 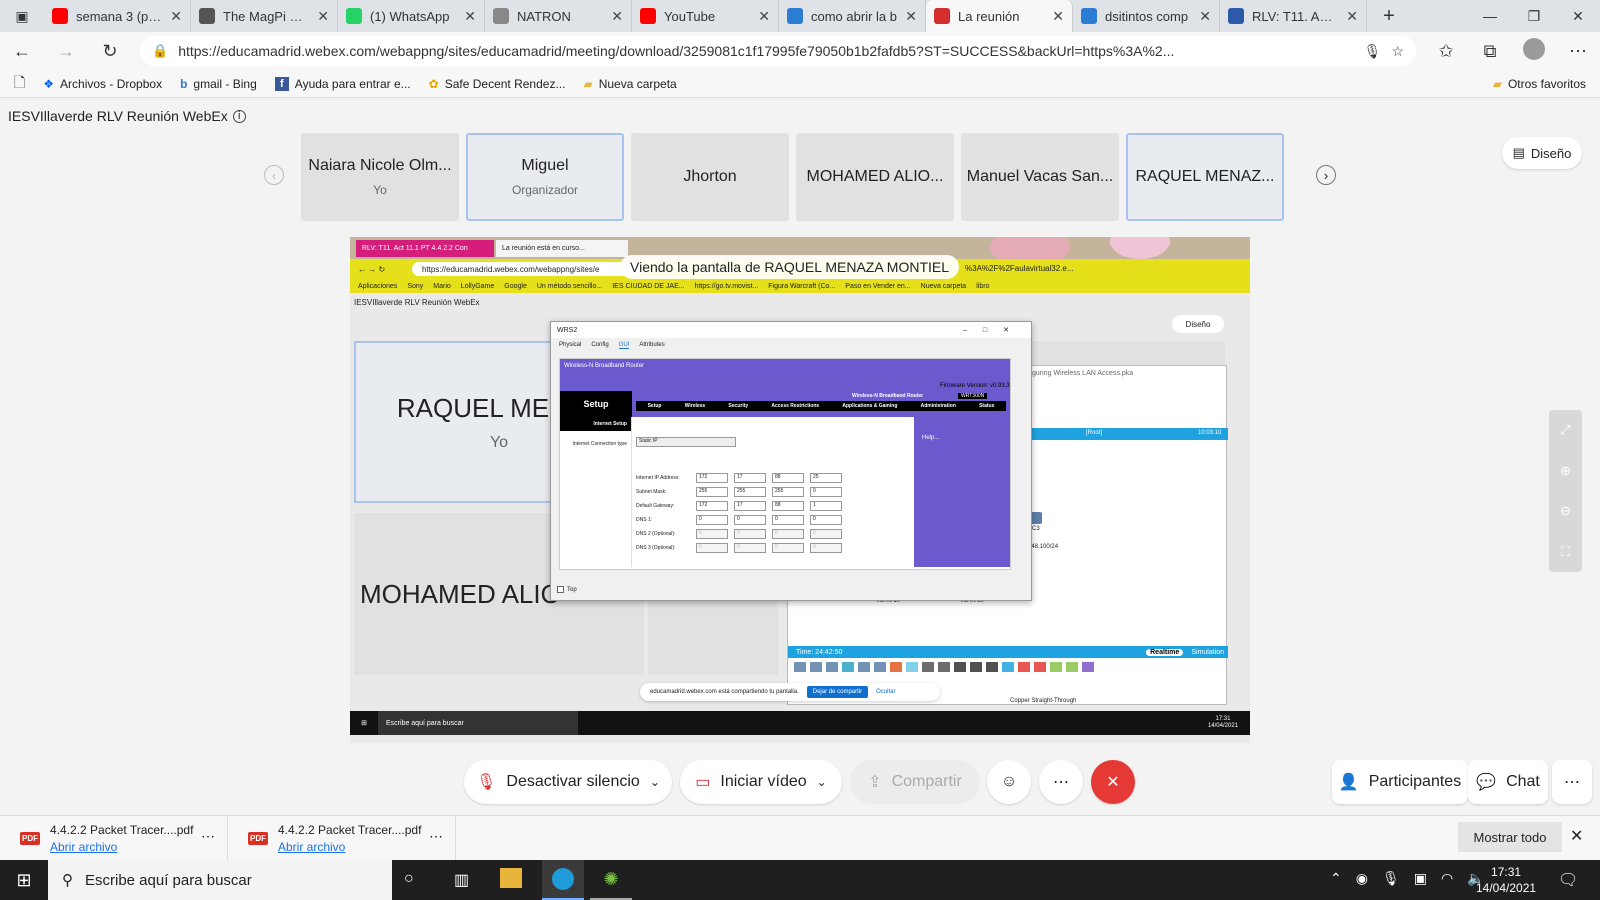 I want to click on packet-tracer-taskbar-icon: ✺, so click(x=611, y=880).